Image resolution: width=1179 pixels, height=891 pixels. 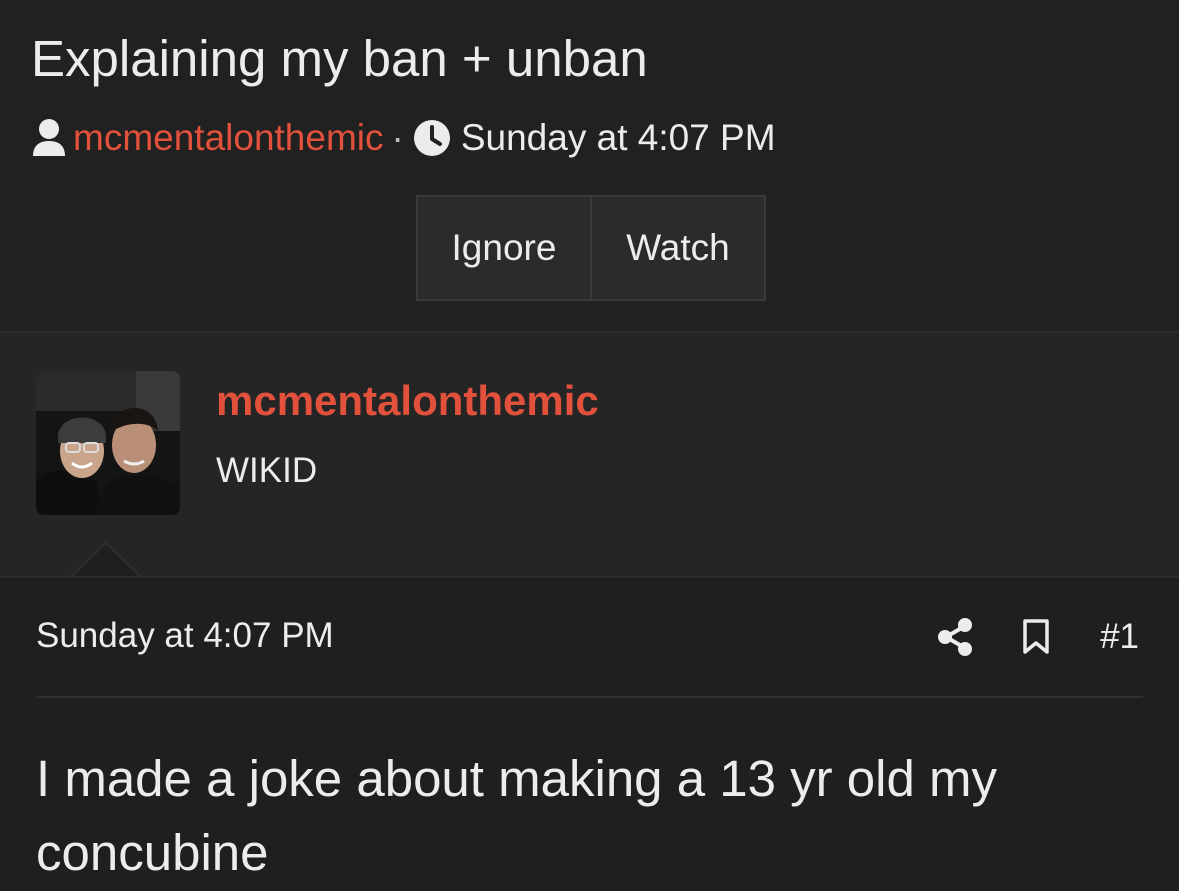 I want to click on thread-author-link: mcmentalonthemic, so click(x=228, y=138).